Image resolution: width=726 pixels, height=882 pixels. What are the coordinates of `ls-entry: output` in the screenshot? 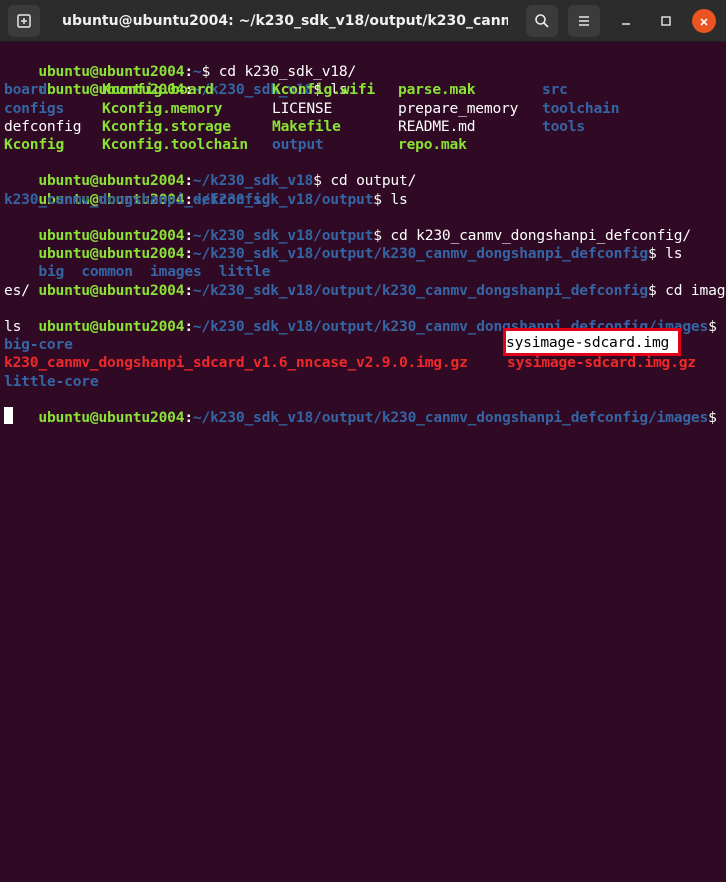 It's located at (298, 144).